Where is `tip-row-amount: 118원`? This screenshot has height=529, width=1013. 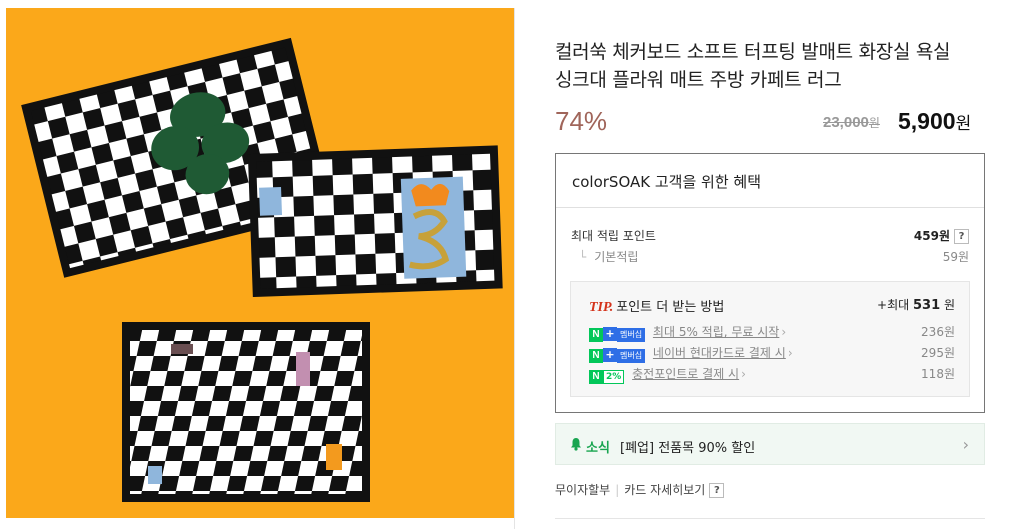 tip-row-amount: 118원 is located at coordinates (938, 374).